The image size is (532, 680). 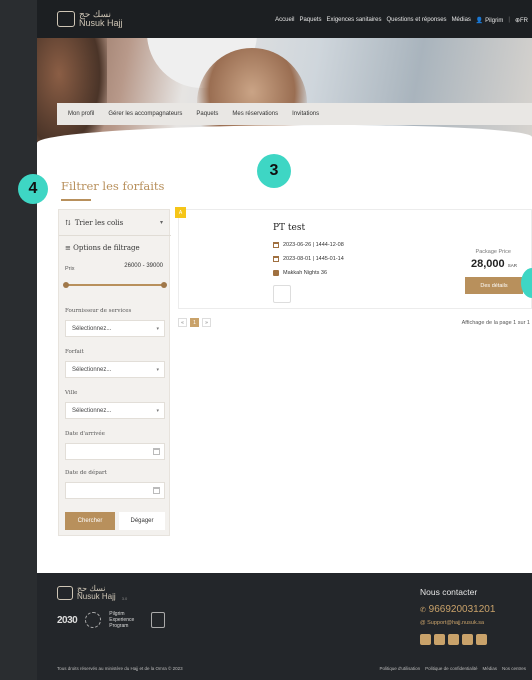 What do you see at coordinates (180, 212) in the screenshot?
I see `package-tag: A` at bounding box center [180, 212].